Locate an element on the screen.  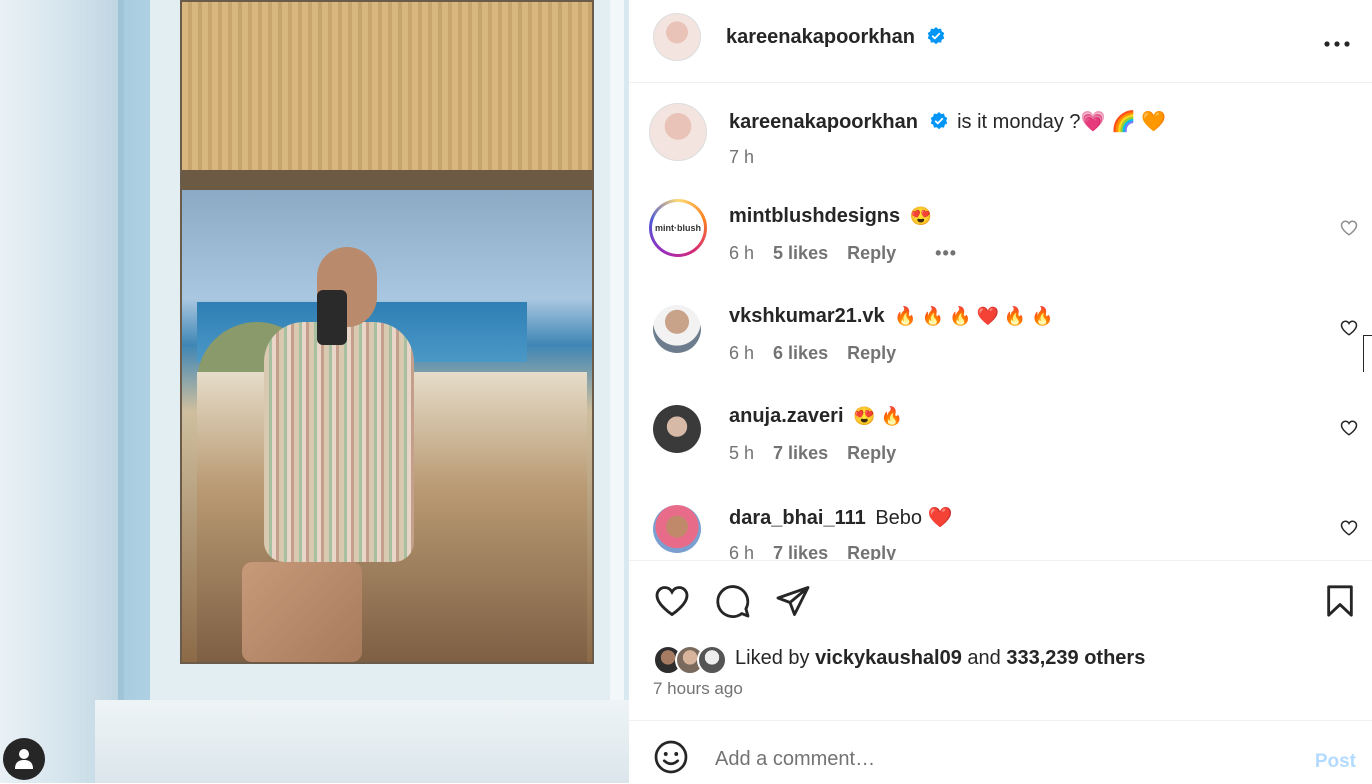
more-horizontal-icon is located at coordinates (1337, 44).